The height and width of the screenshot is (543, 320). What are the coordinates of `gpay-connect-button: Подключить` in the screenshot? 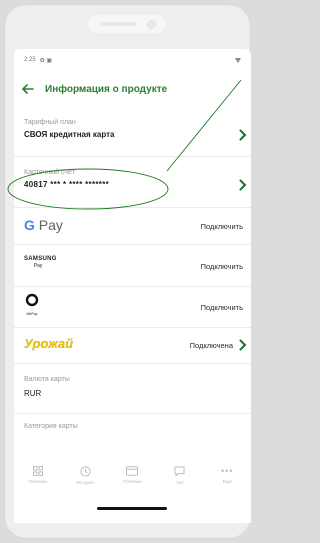 It's located at (222, 226).